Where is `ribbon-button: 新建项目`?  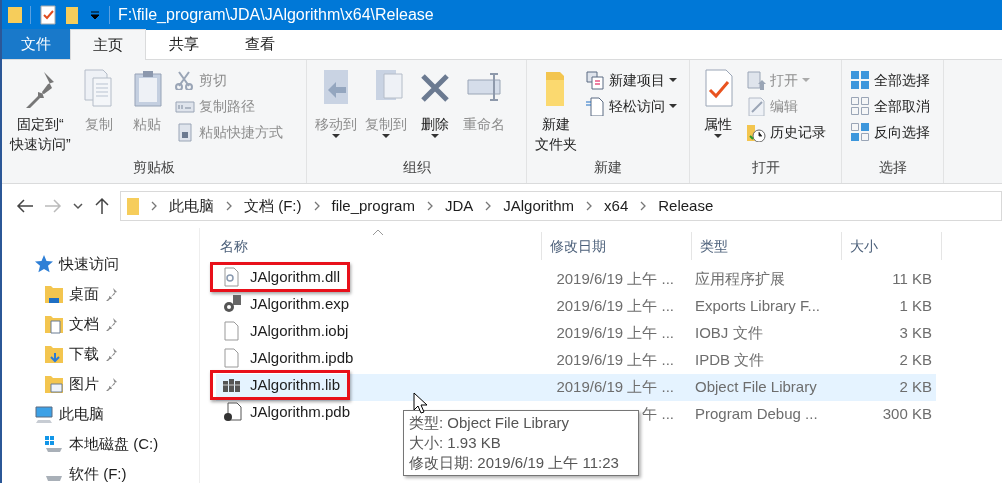
ribbon-button: 新建项目 is located at coordinates (631, 80).